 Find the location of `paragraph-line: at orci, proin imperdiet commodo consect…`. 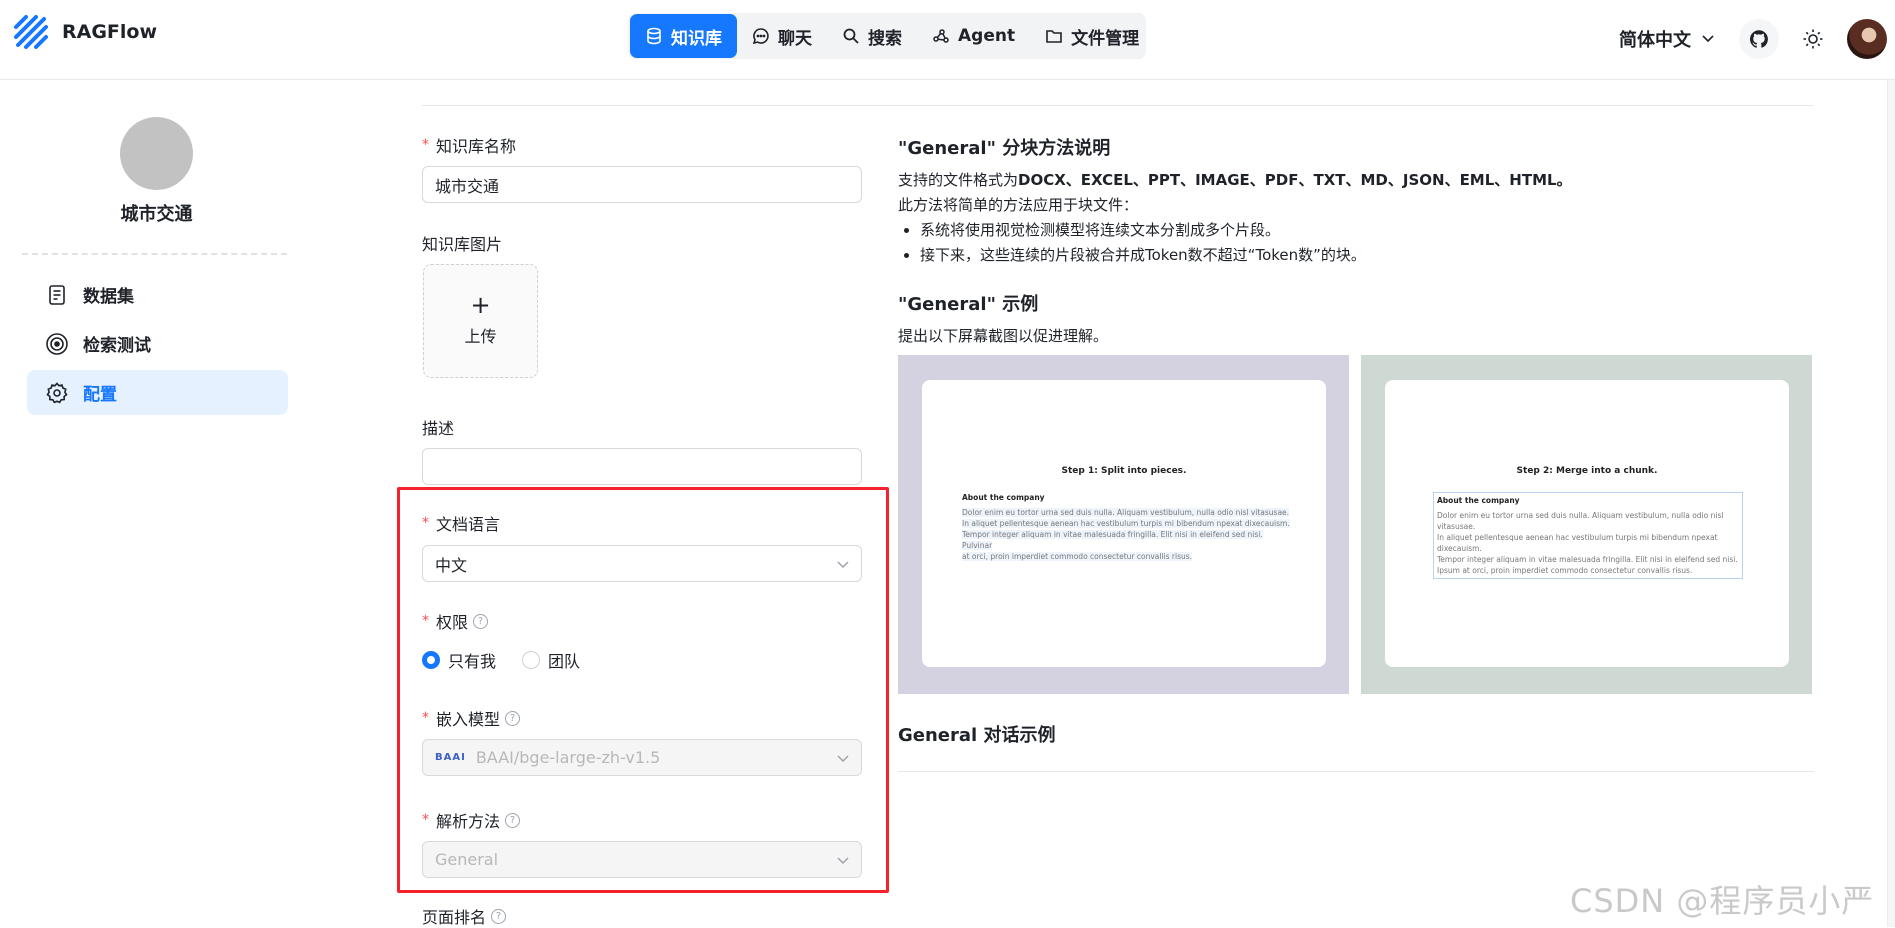

paragraph-line: at orci, proin imperdiet commodo consect… is located at coordinates (1077, 556).